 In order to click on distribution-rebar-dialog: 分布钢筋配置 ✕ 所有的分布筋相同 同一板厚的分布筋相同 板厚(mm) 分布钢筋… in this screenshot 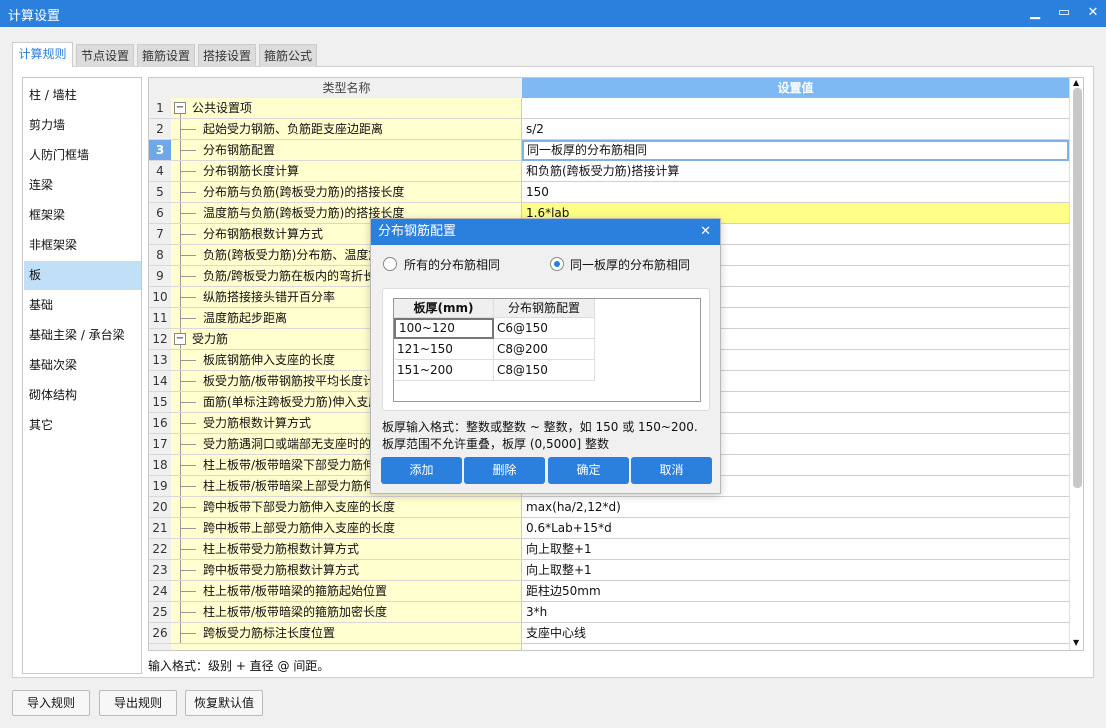, I will do `click(545, 356)`.